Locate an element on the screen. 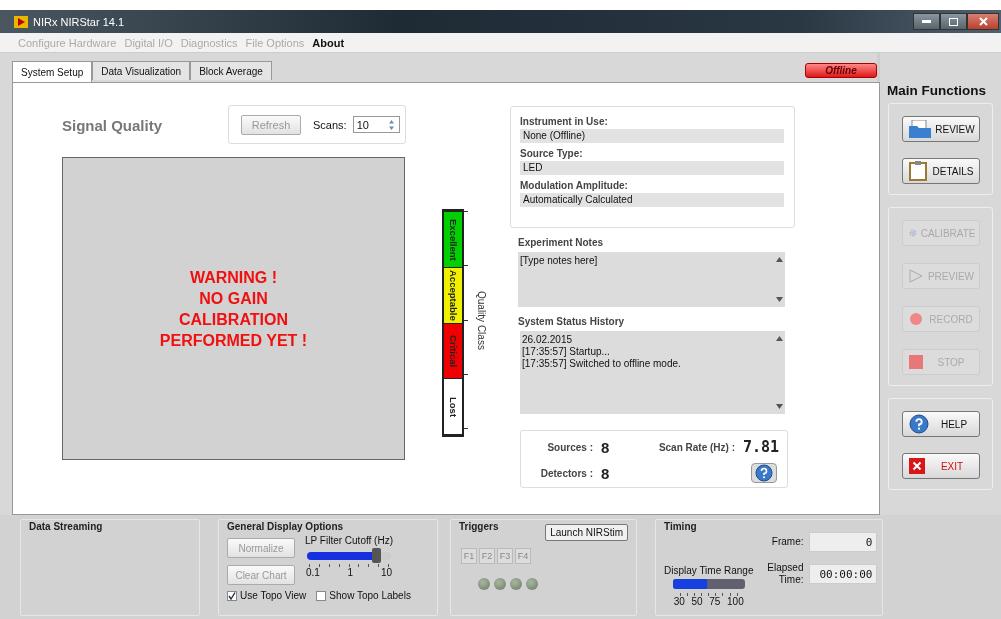  tick-label: 10 is located at coordinates (386, 572).